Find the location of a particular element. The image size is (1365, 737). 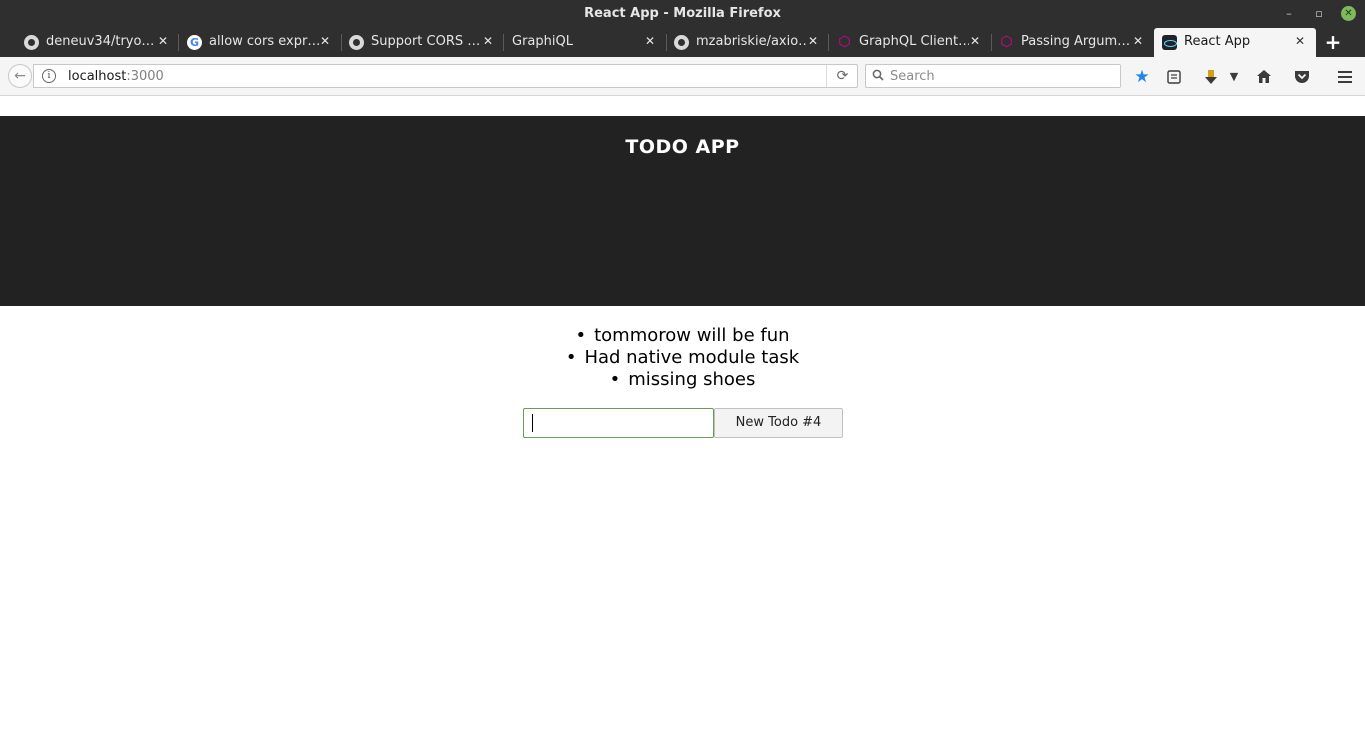

pocket-glyph is located at coordinates (1302, 77).